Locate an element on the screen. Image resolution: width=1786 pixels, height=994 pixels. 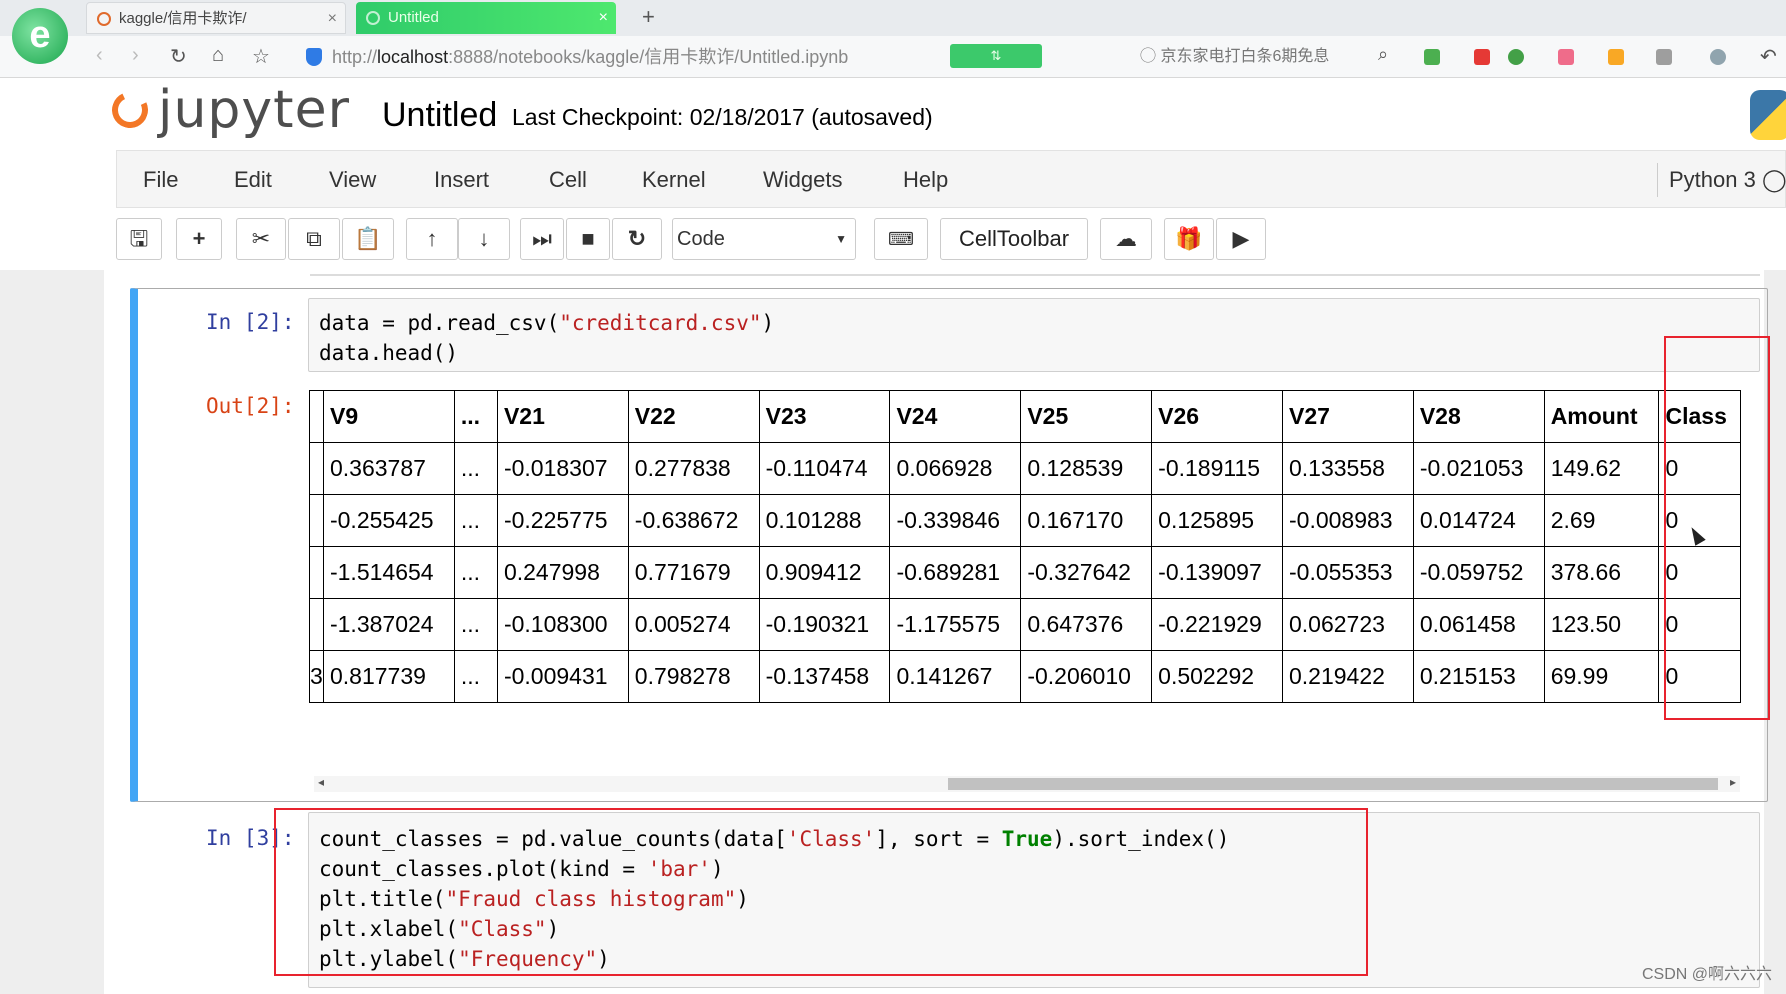
table-cell: 0.817739 is located at coordinates (388, 676).